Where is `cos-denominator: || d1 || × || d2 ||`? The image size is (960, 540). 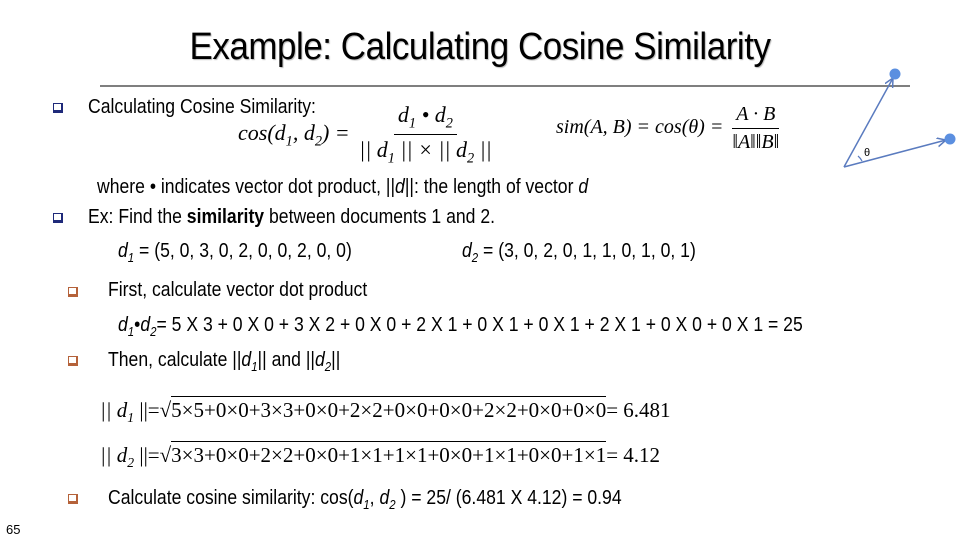 cos-denominator: || d1 || × || d2 || is located at coordinates (425, 152).